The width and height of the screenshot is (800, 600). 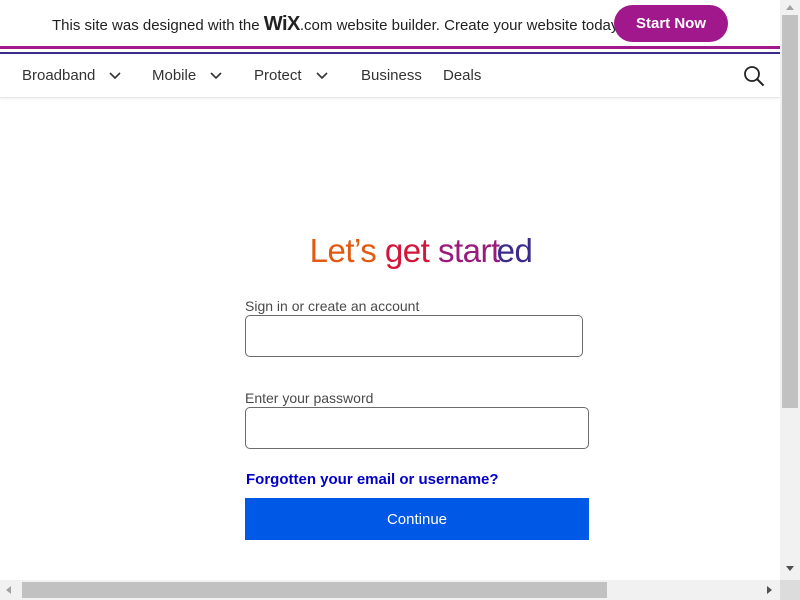 I want to click on scroll-left-arrow-icon, so click(x=8, y=590).